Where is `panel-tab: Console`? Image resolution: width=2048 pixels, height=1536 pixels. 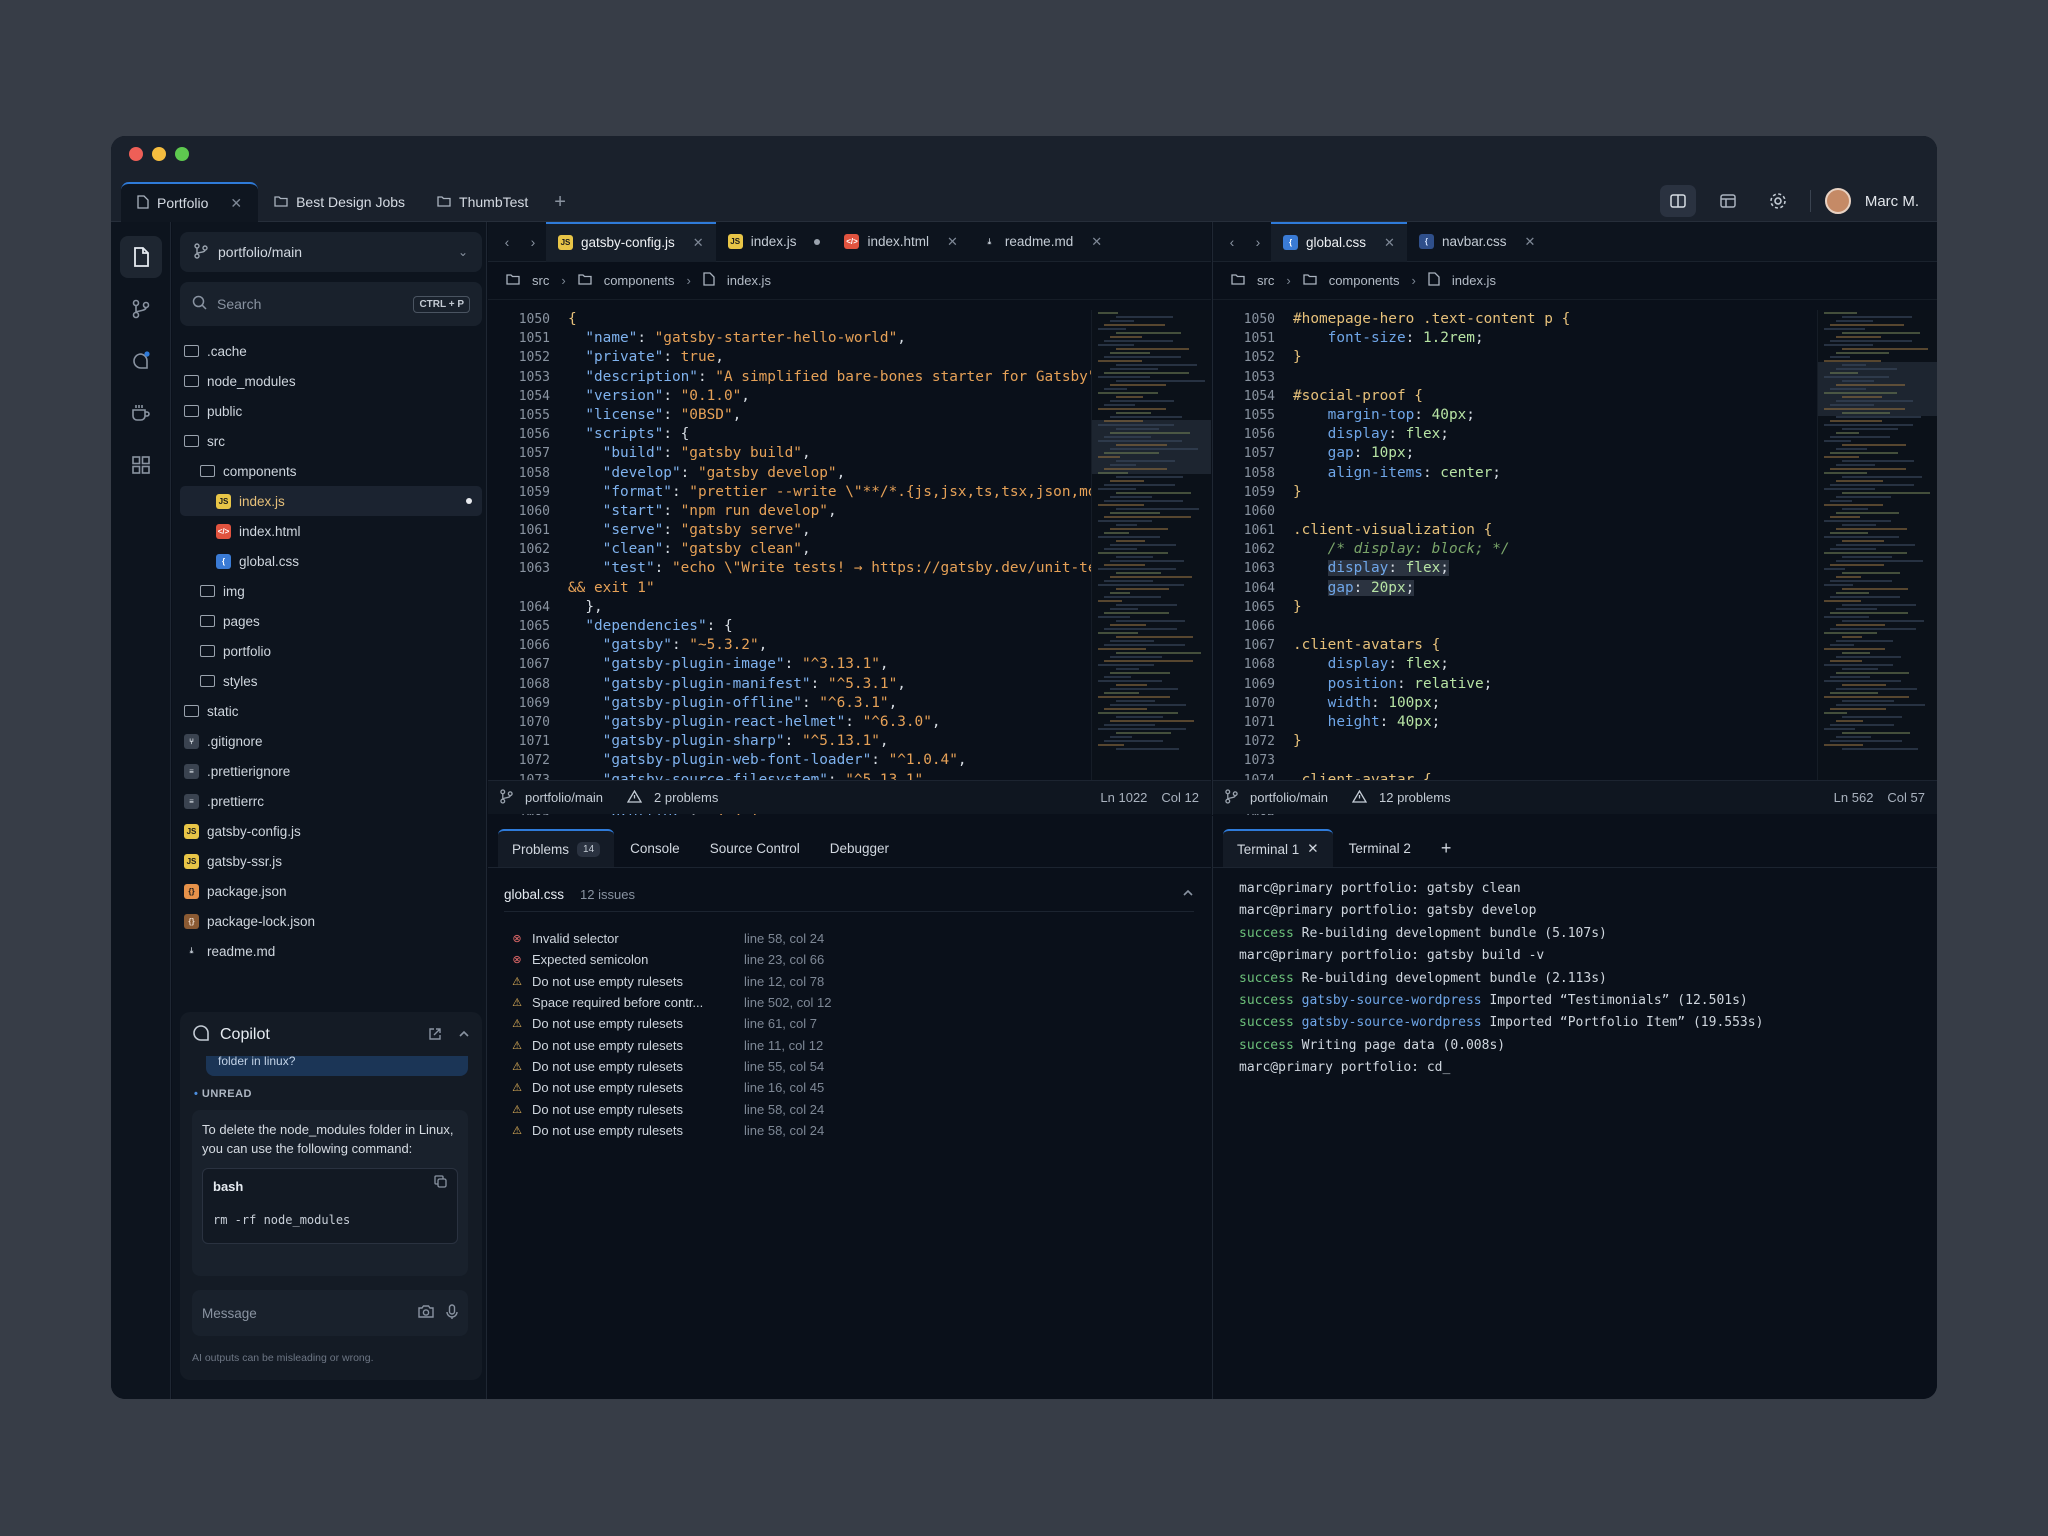
panel-tab: Console is located at coordinates (655, 848).